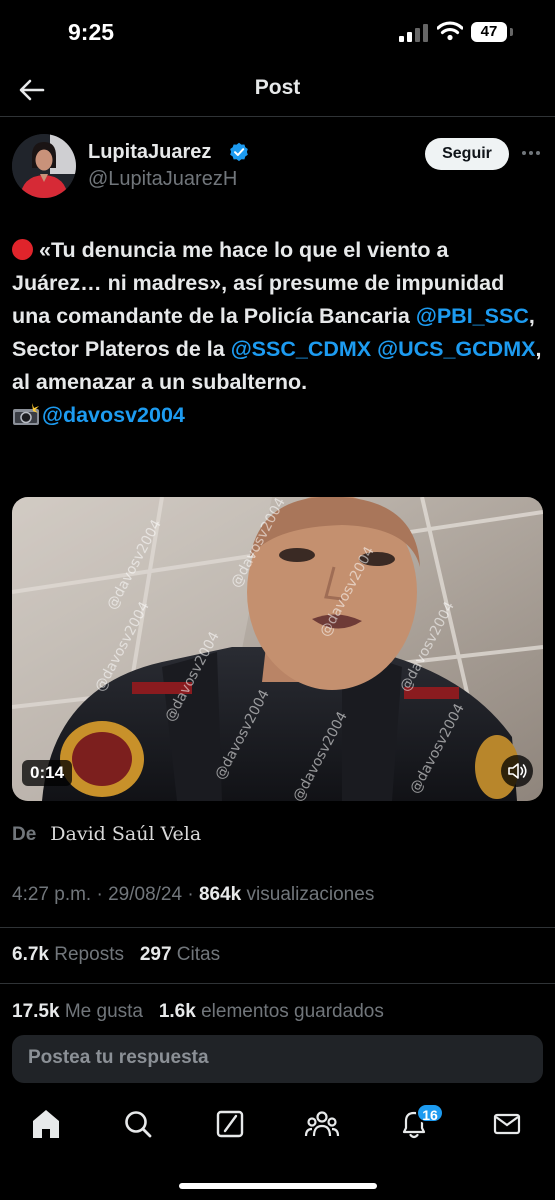 This screenshot has height=1200, width=555. What do you see at coordinates (277, 1126) in the screenshot?
I see `bottom-tab-bar` at bounding box center [277, 1126].